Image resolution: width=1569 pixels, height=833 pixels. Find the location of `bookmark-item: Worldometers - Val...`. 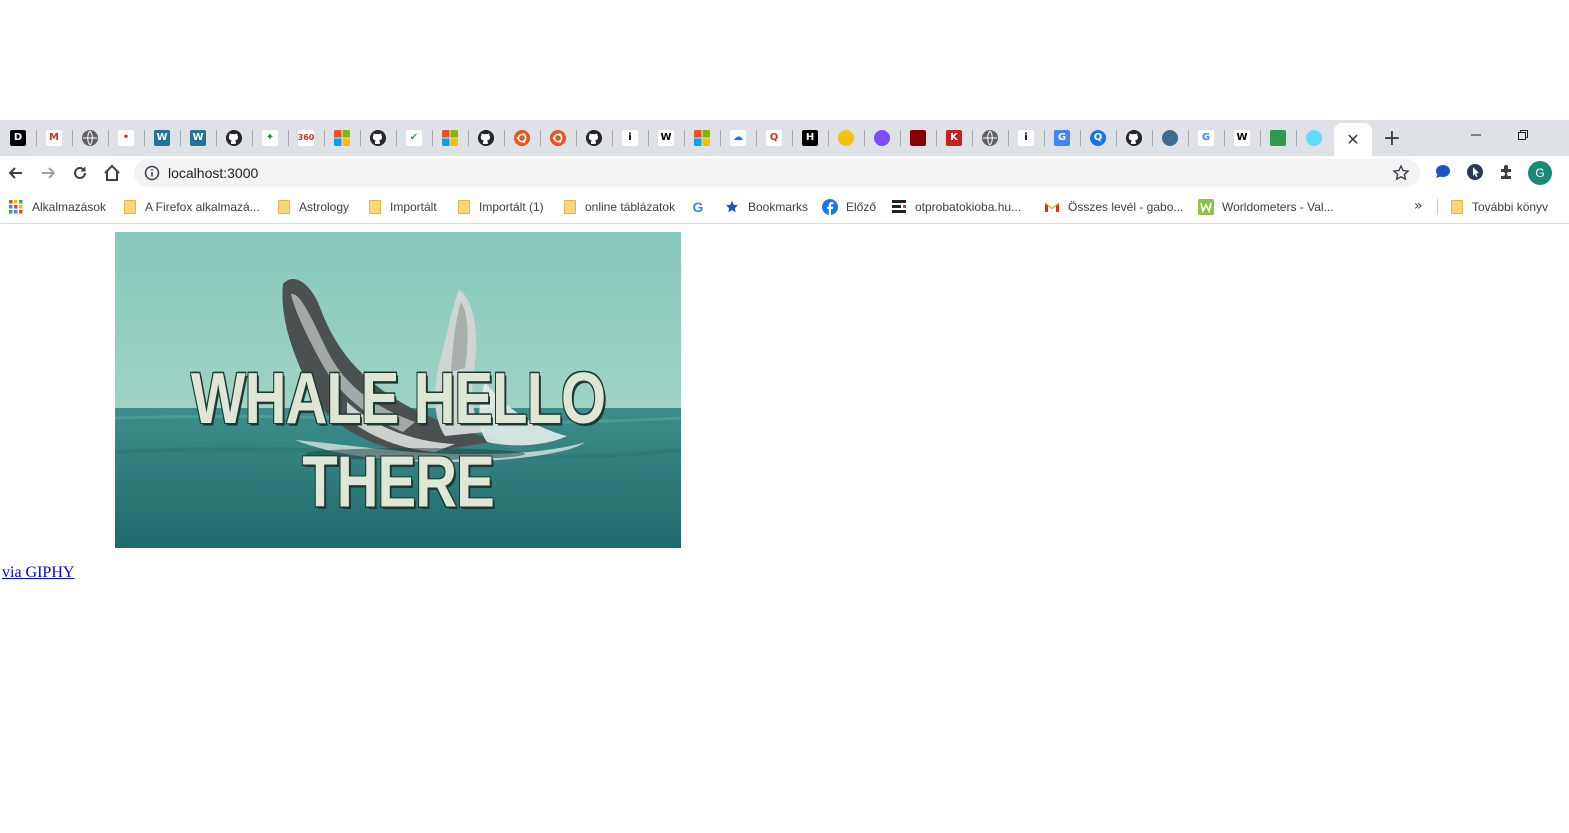

bookmark-item: Worldometers - Val... is located at coordinates (1266, 207).